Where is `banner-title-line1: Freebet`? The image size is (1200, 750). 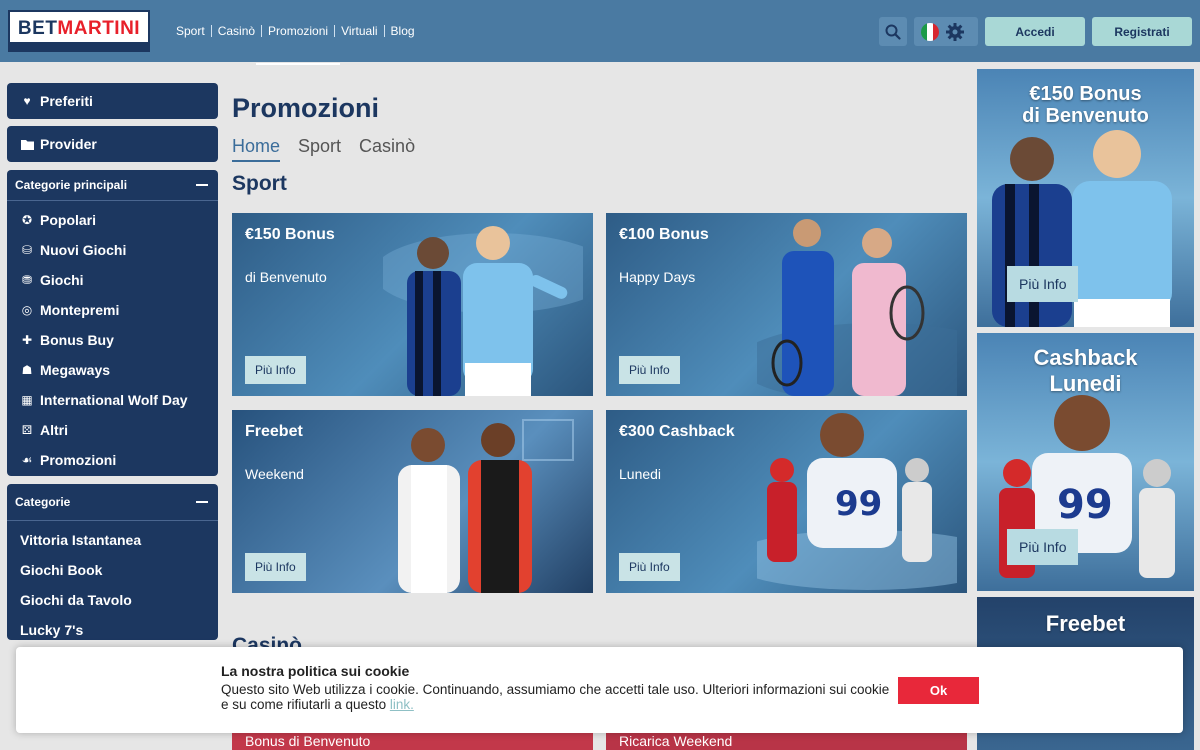 banner-title-line1: Freebet is located at coordinates (1085, 623).